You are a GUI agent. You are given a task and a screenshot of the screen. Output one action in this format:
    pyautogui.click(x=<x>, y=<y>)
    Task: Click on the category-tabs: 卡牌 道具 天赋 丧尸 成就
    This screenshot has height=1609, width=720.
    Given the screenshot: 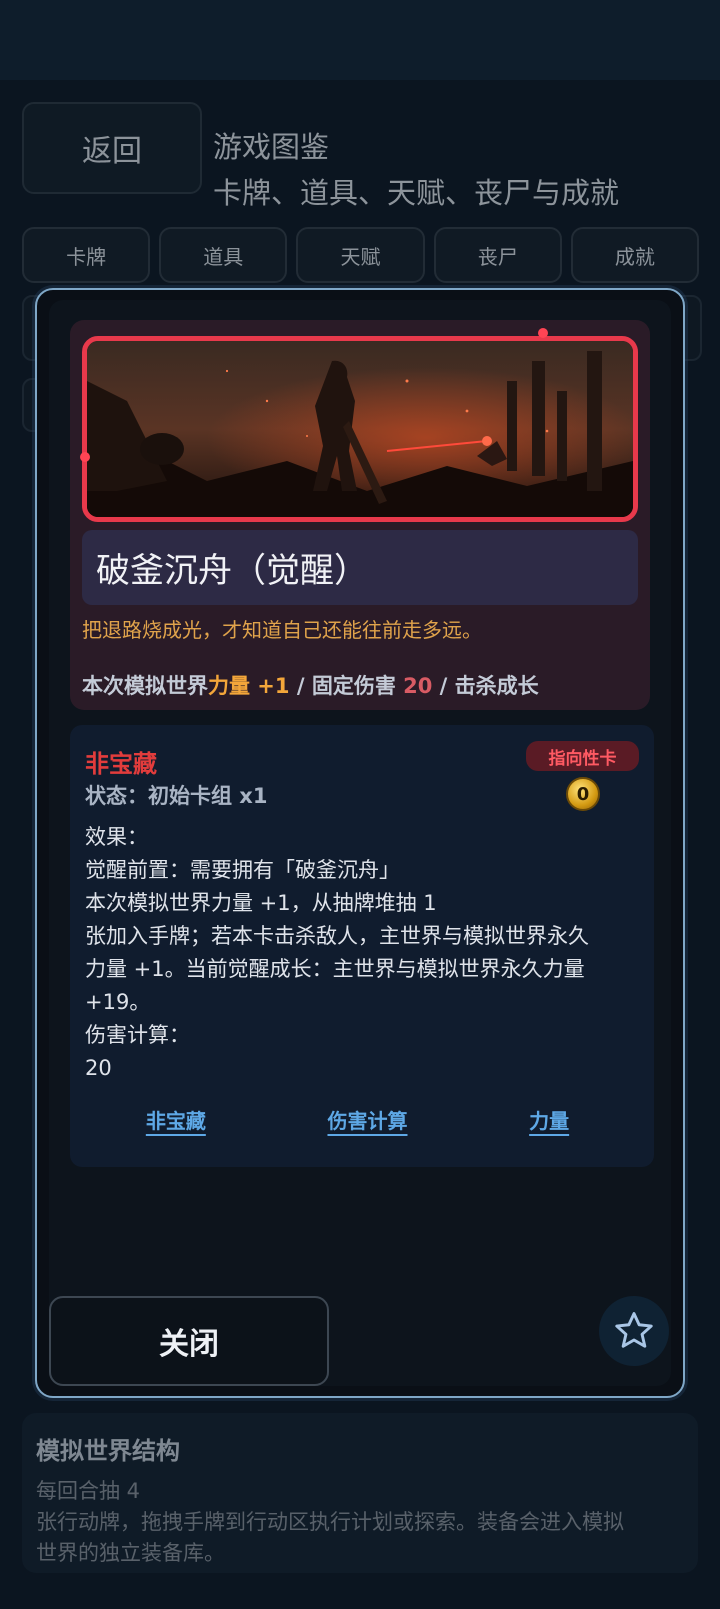 What is the action you would take?
    pyautogui.click(x=361, y=255)
    